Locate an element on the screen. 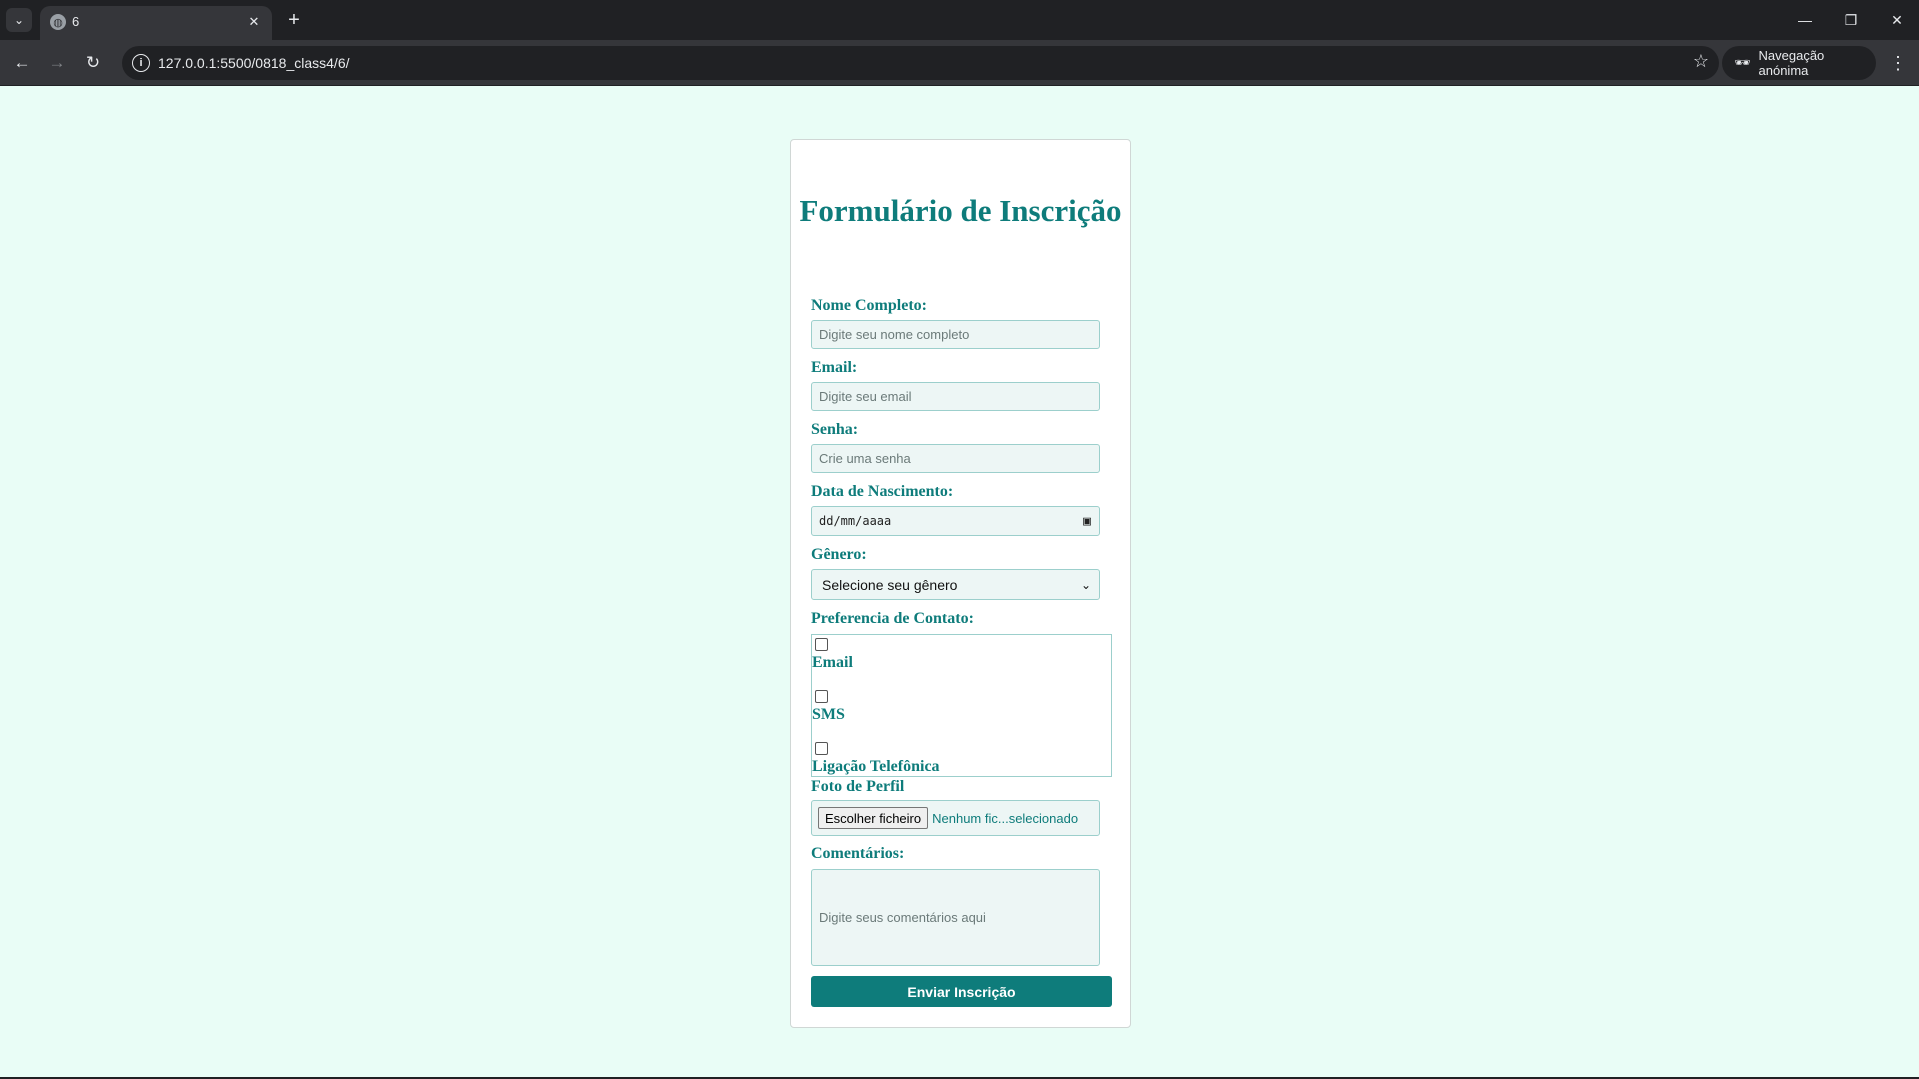  contact-email-checkbox is located at coordinates (821, 644).